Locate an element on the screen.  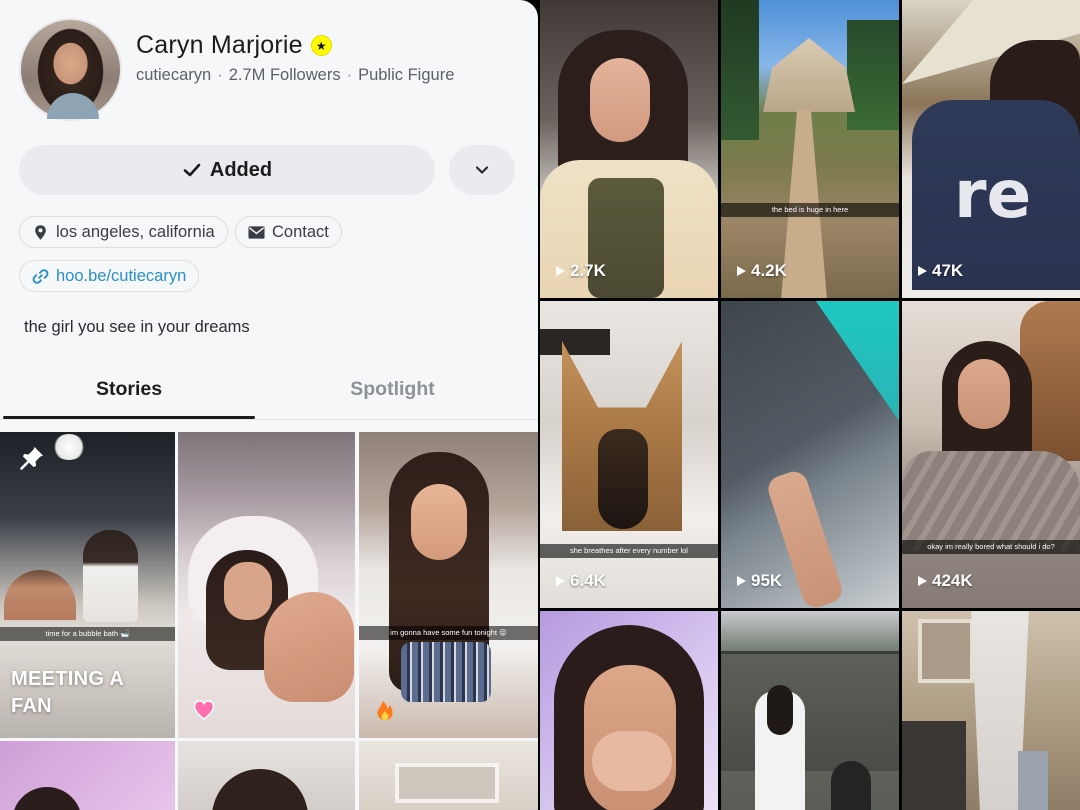
location-chip: los angeles, california is located at coordinates (123, 232).